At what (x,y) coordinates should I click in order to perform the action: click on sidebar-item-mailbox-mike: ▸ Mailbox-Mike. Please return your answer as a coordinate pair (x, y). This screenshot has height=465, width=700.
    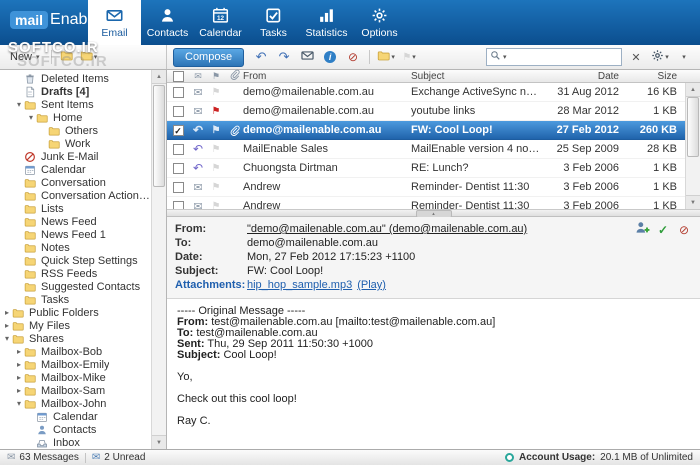
    Looking at the image, I should click on (75, 377).